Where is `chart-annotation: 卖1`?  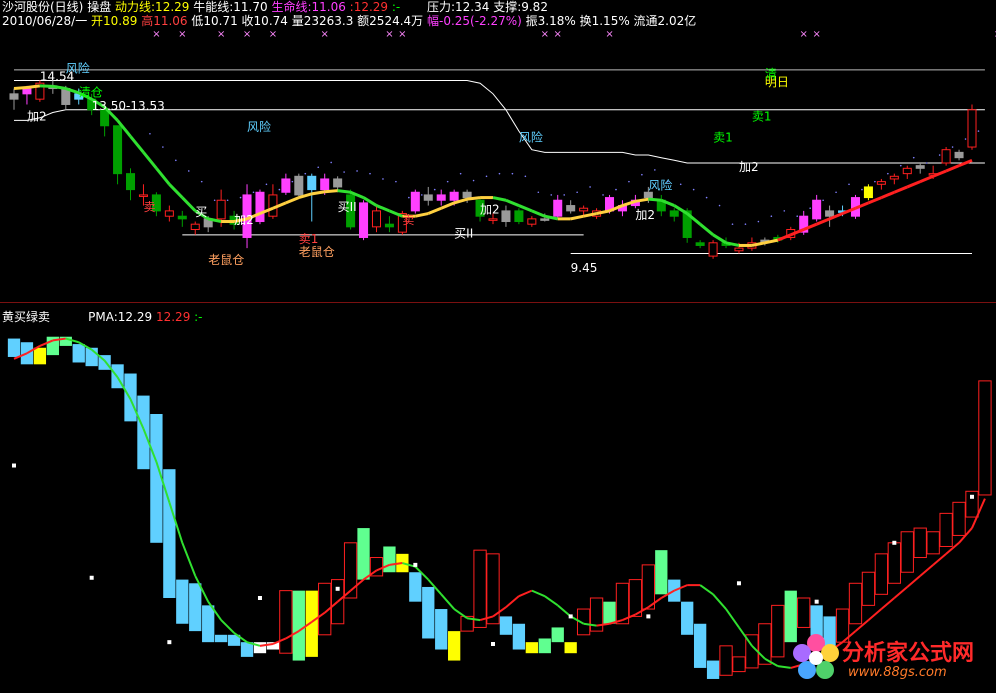
chart-annotation: 卖1 is located at coordinates (723, 138).